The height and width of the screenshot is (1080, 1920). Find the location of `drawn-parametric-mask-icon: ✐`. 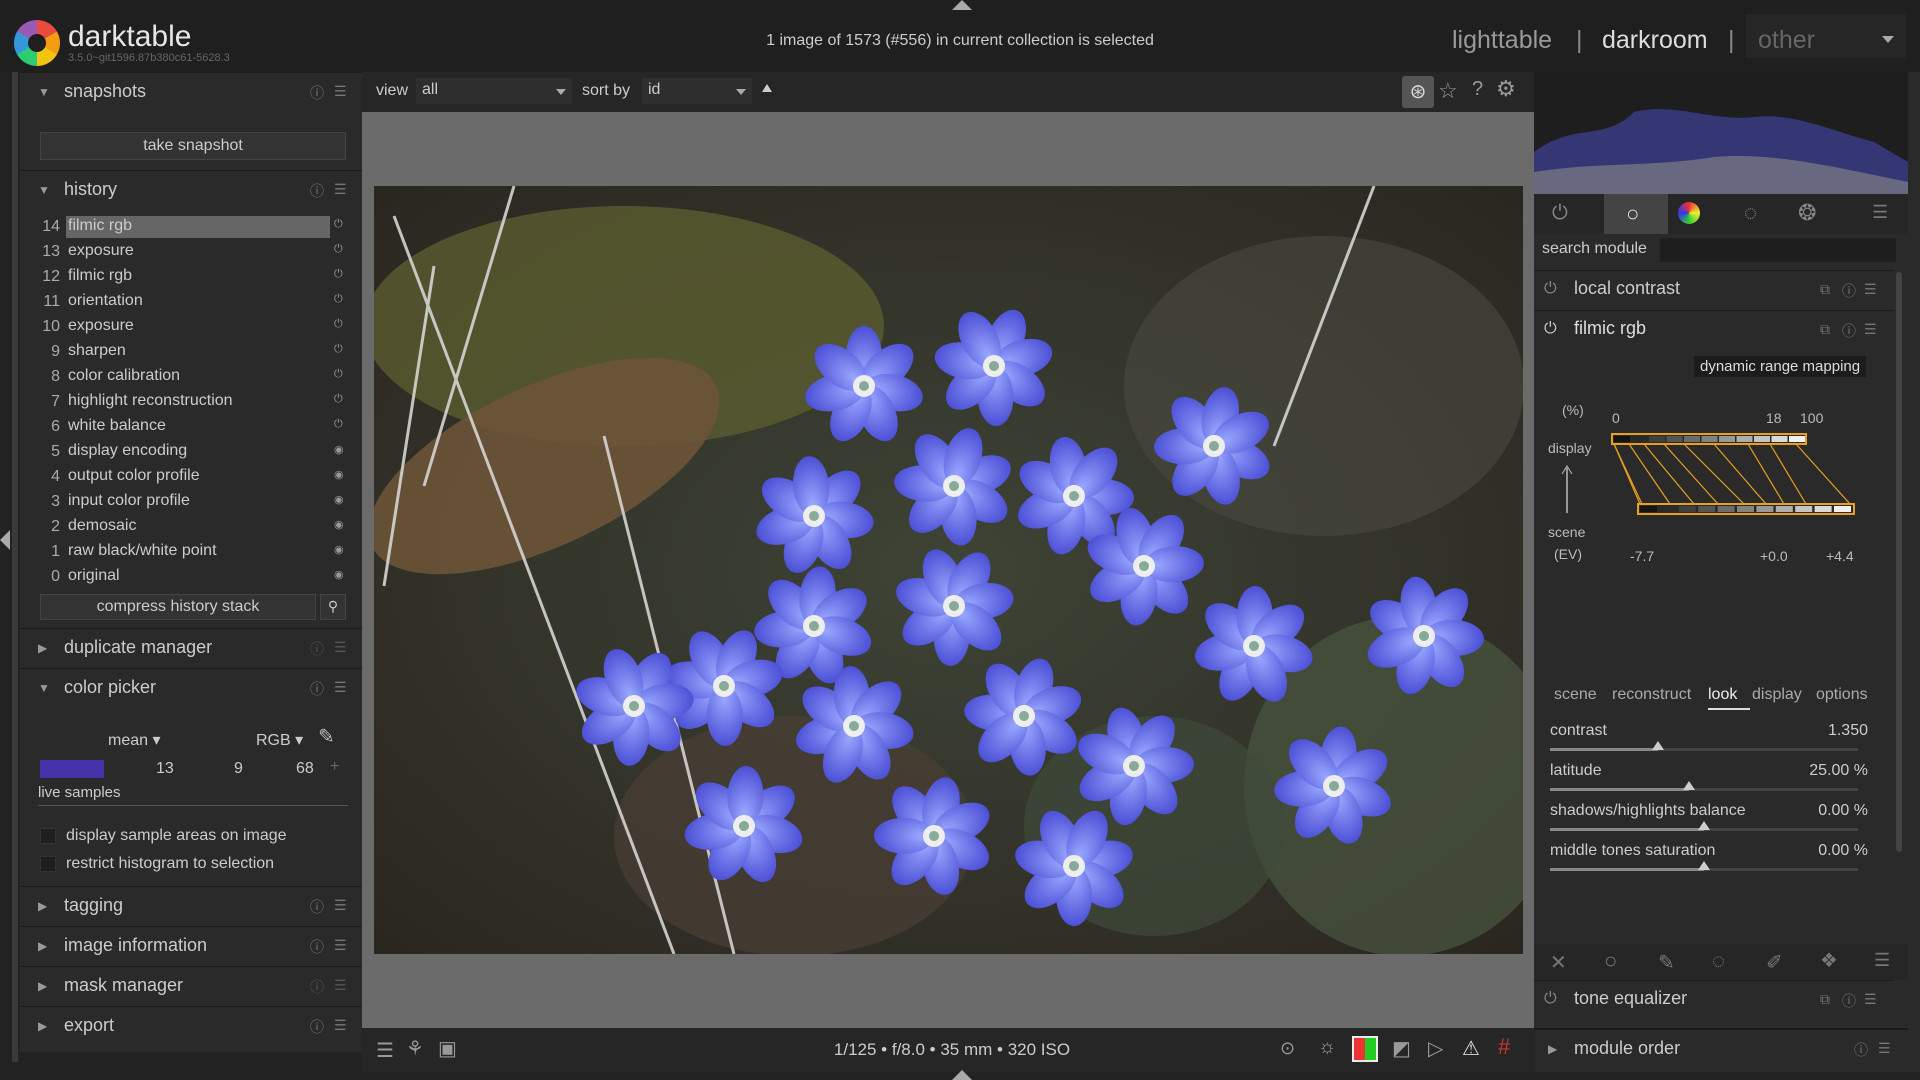

drawn-parametric-mask-icon: ✐ is located at coordinates (1774, 962).